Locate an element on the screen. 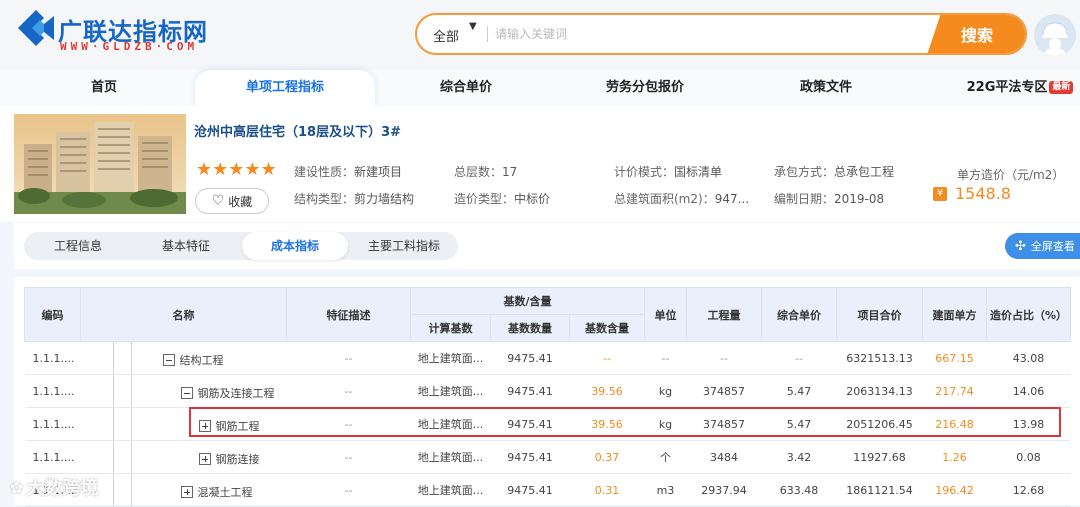 The height and width of the screenshot is (507, 1080). user-avatar is located at coordinates (1055, 35).